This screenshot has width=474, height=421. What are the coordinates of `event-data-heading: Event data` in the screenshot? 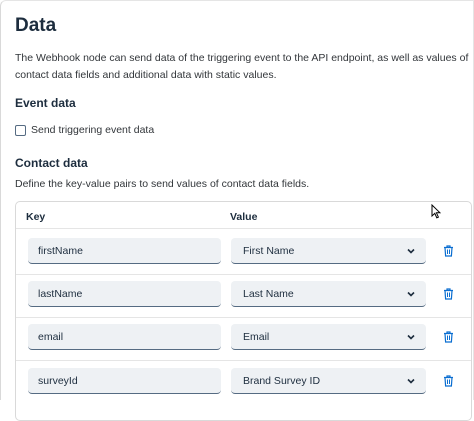 It's located at (45, 103).